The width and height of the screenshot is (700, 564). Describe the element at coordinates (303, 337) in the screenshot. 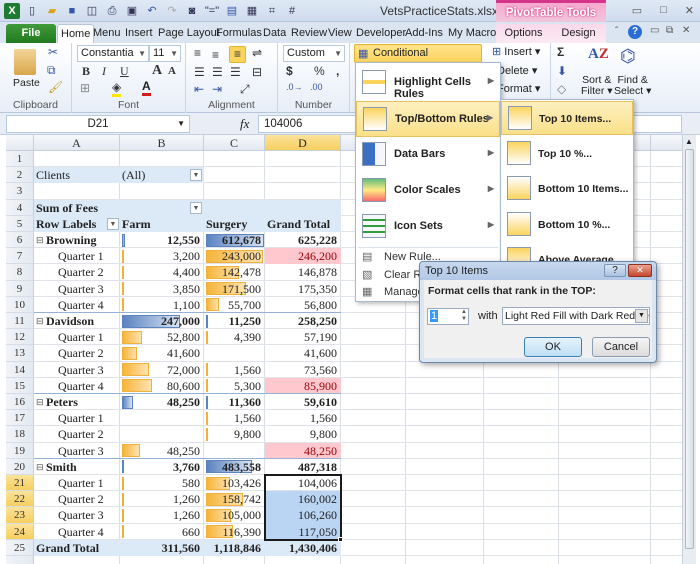

I see `pivot-cell-grand-total: 57,190` at that location.